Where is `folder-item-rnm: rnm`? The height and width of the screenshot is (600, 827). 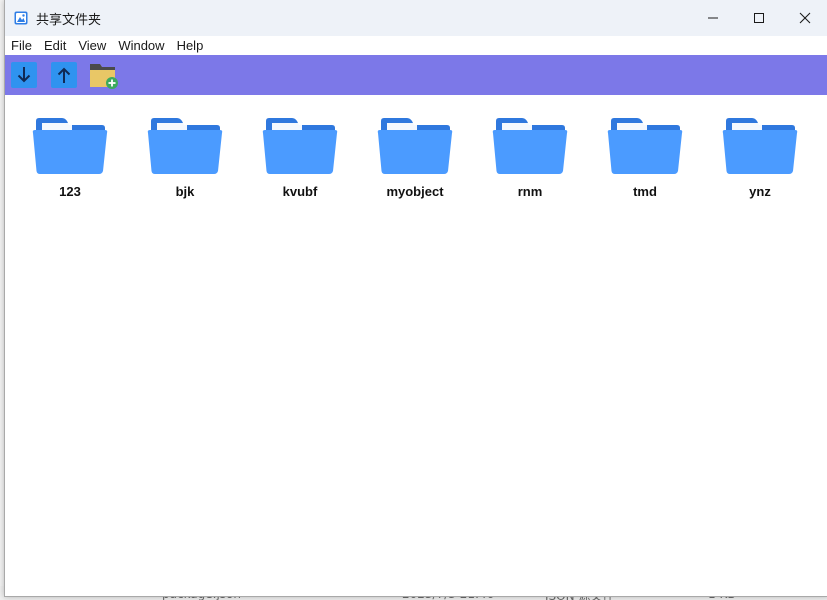
folder-item-rnm: rnm is located at coordinates (530, 158).